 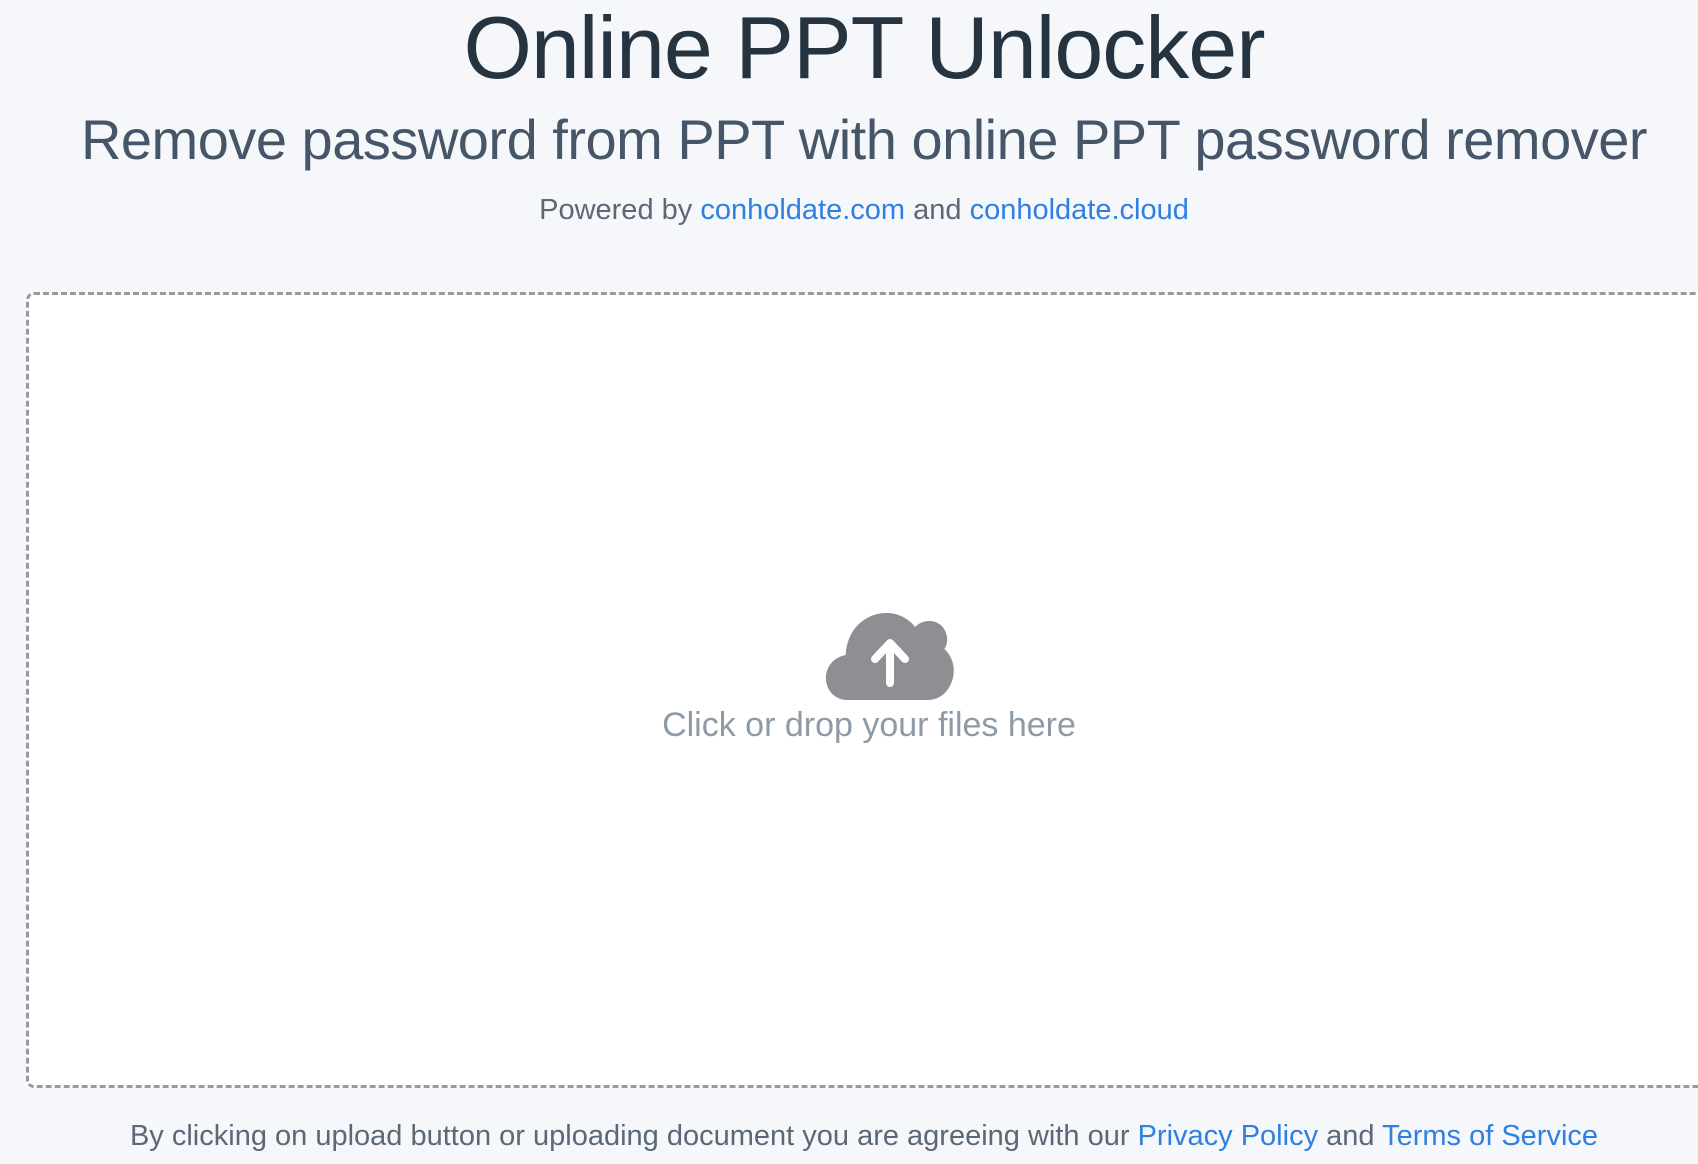 What do you see at coordinates (1350, 1136) in the screenshot?
I see `agreement-and-text: and` at bounding box center [1350, 1136].